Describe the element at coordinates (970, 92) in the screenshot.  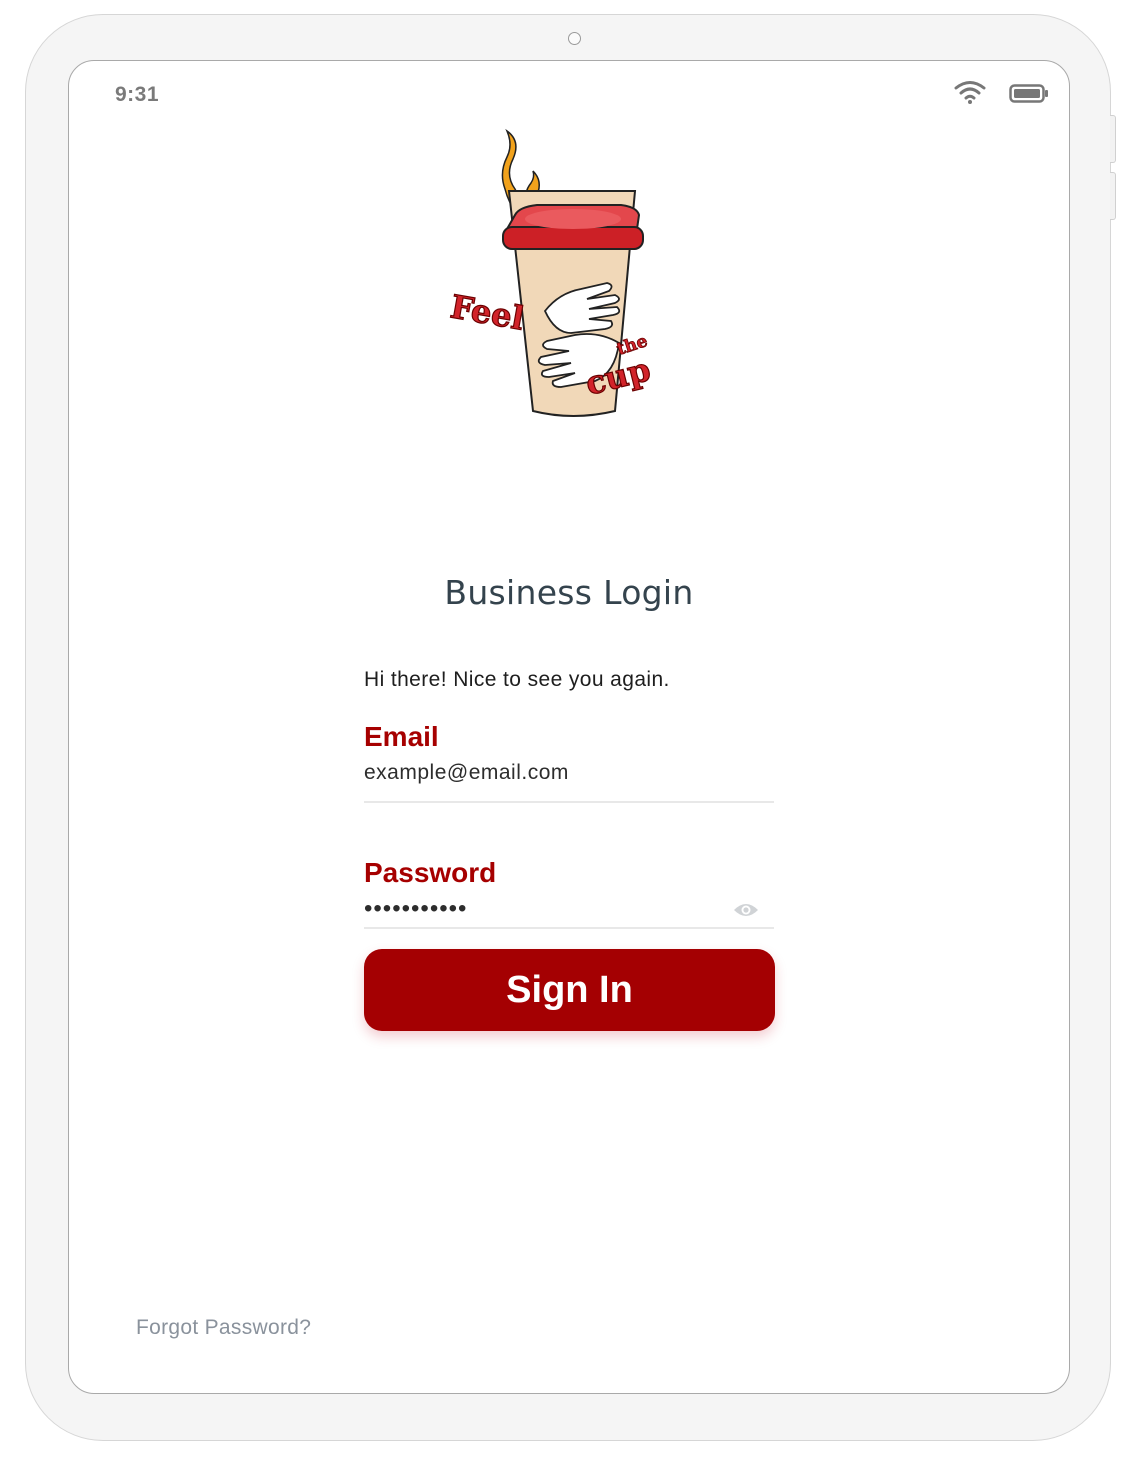
I see `wifi-icon` at that location.